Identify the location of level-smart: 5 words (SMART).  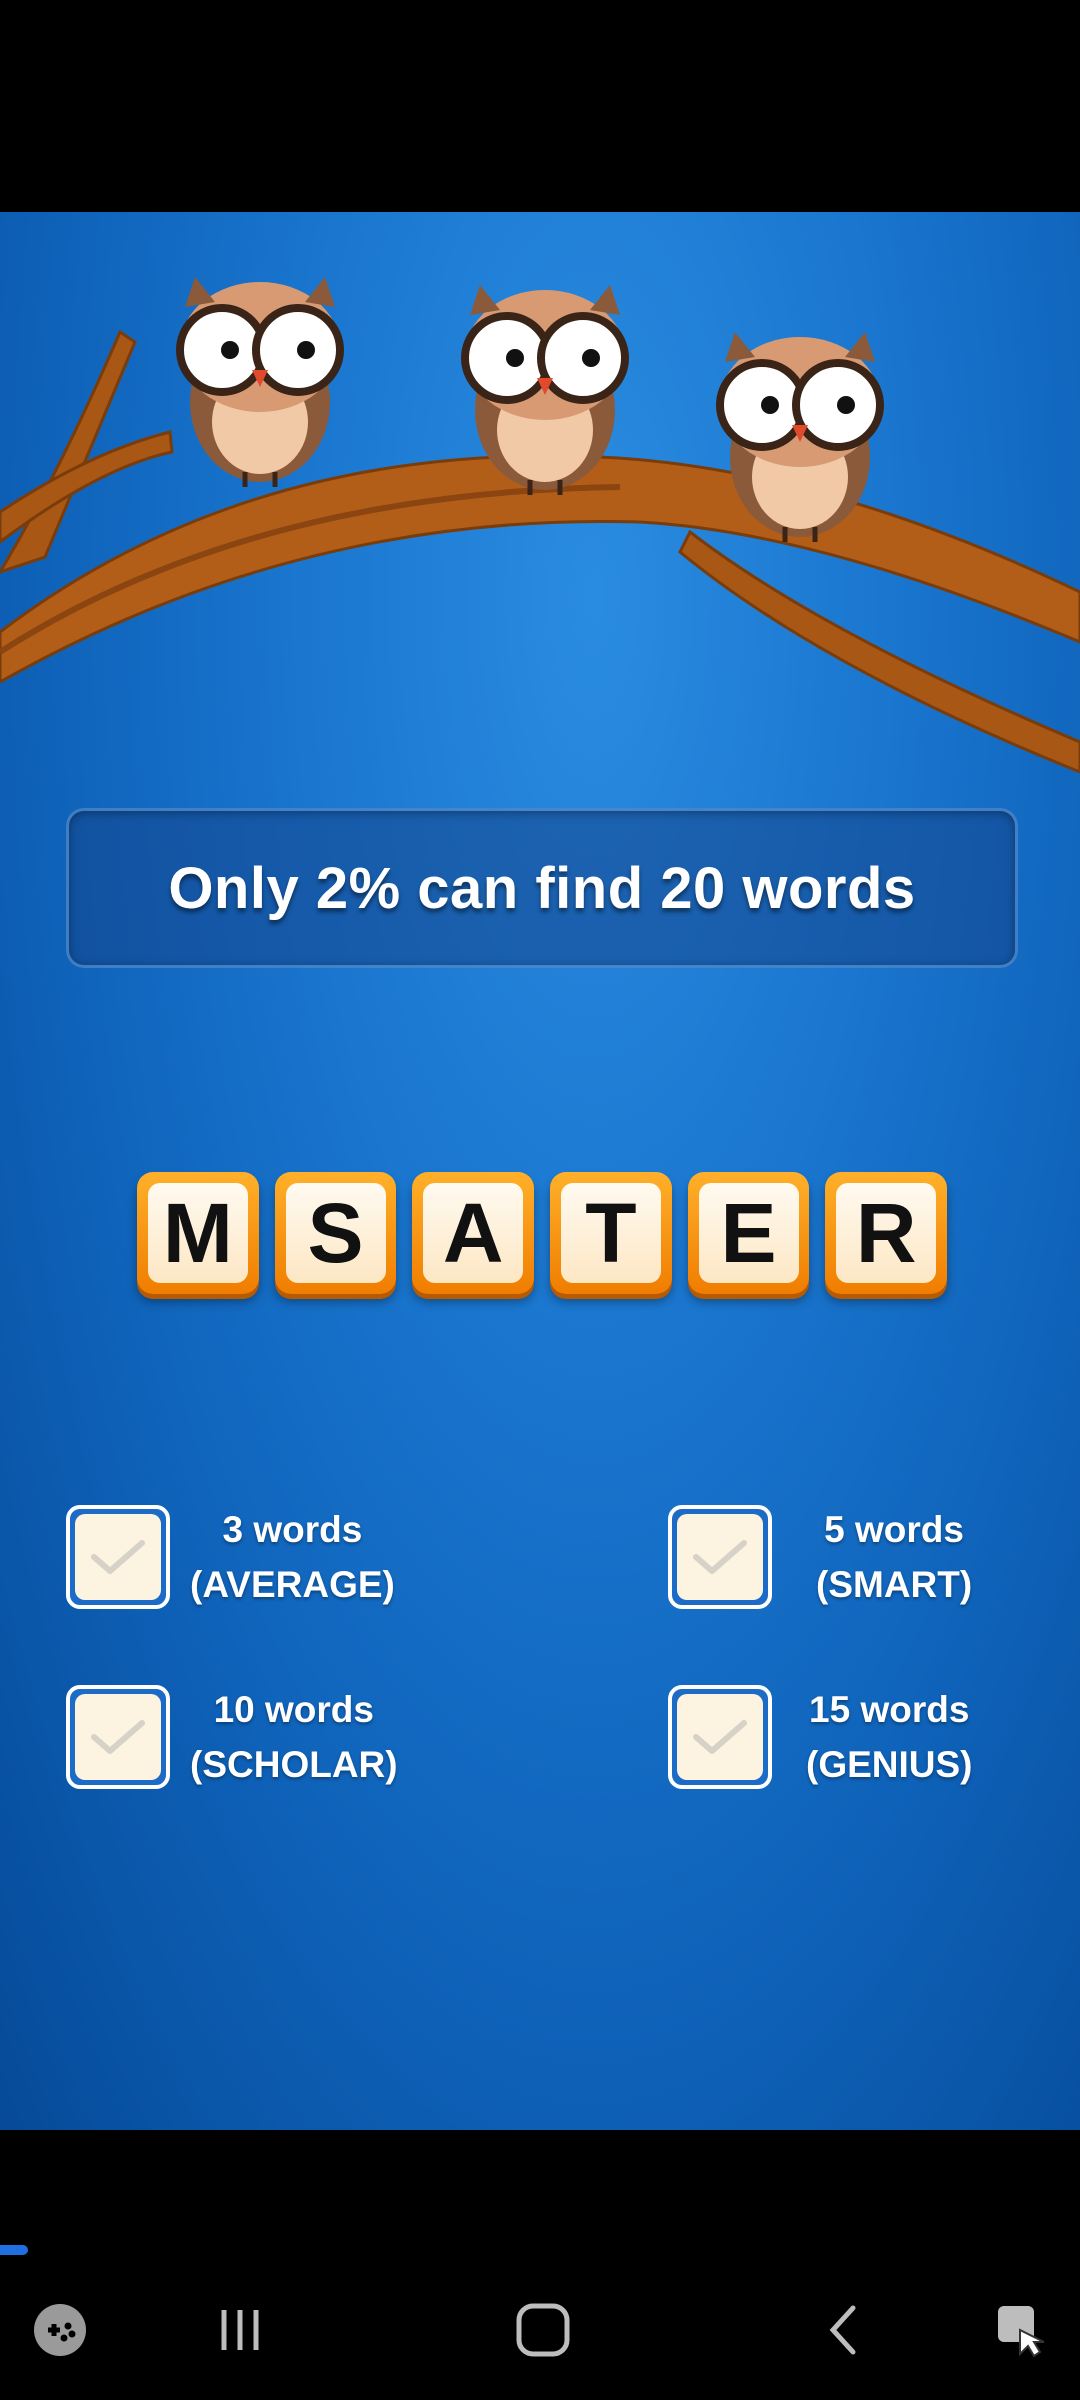
(820, 1557).